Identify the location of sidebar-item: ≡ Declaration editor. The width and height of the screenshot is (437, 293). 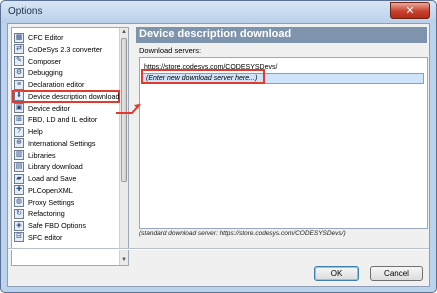
(67, 84).